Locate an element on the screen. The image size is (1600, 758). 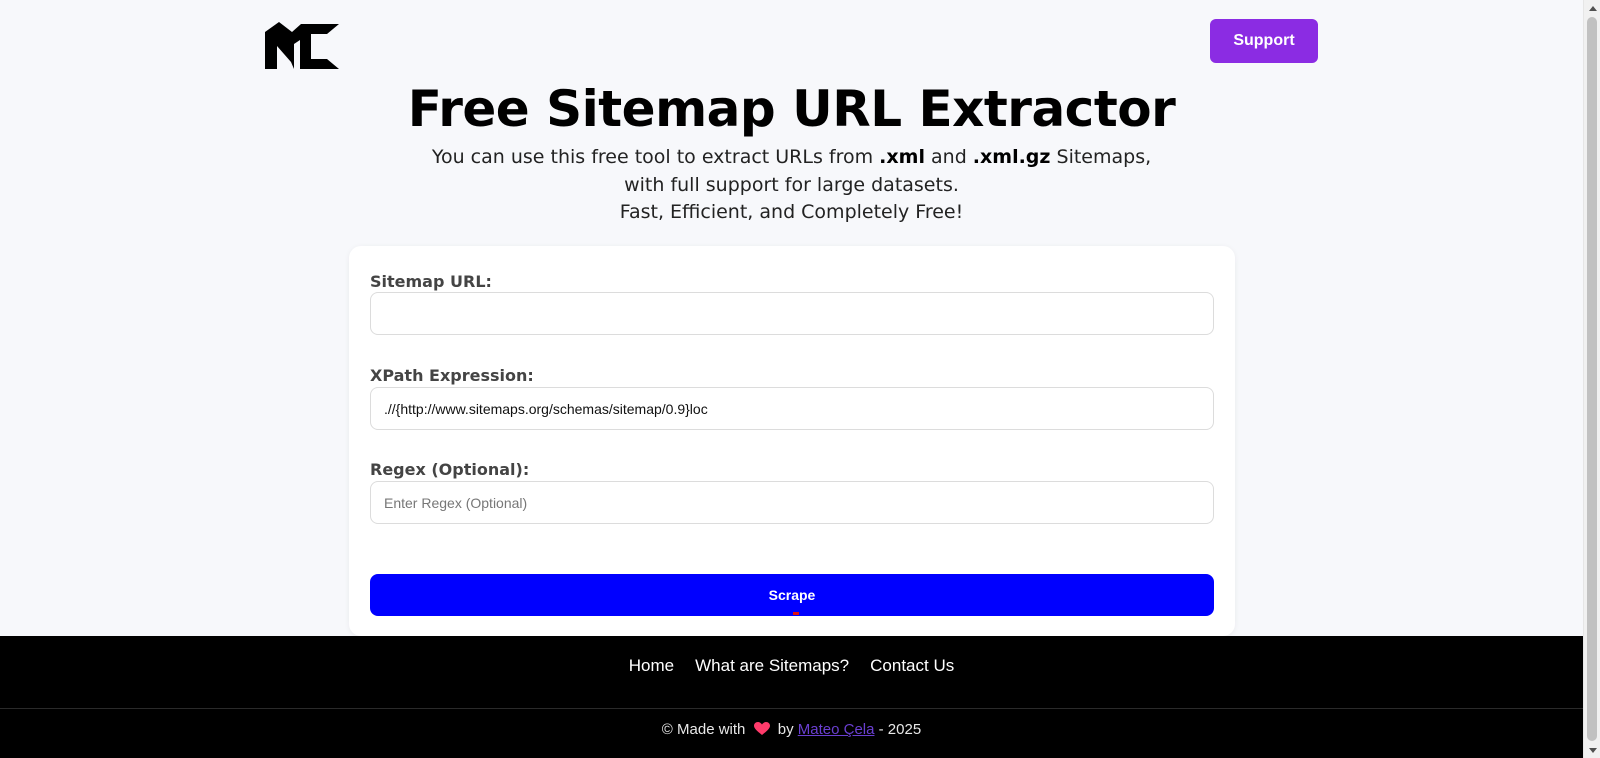
subtitle-xmlgz: .xml.gz is located at coordinates (1011, 157).